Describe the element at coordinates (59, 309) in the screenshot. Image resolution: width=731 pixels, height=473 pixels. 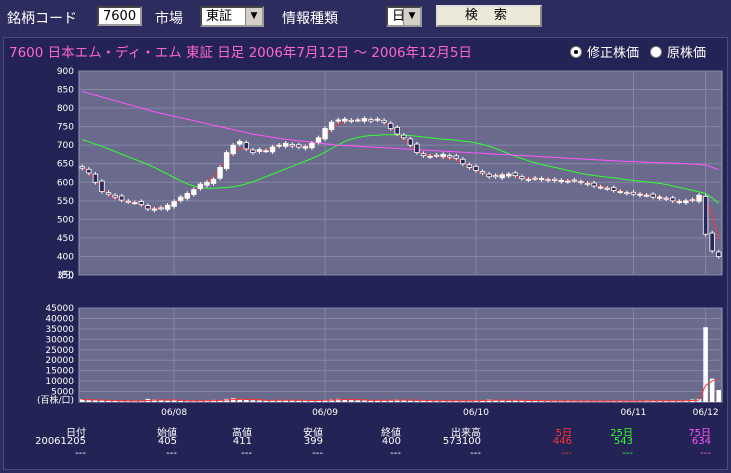
I see `volume-tick-label: 45000` at that location.